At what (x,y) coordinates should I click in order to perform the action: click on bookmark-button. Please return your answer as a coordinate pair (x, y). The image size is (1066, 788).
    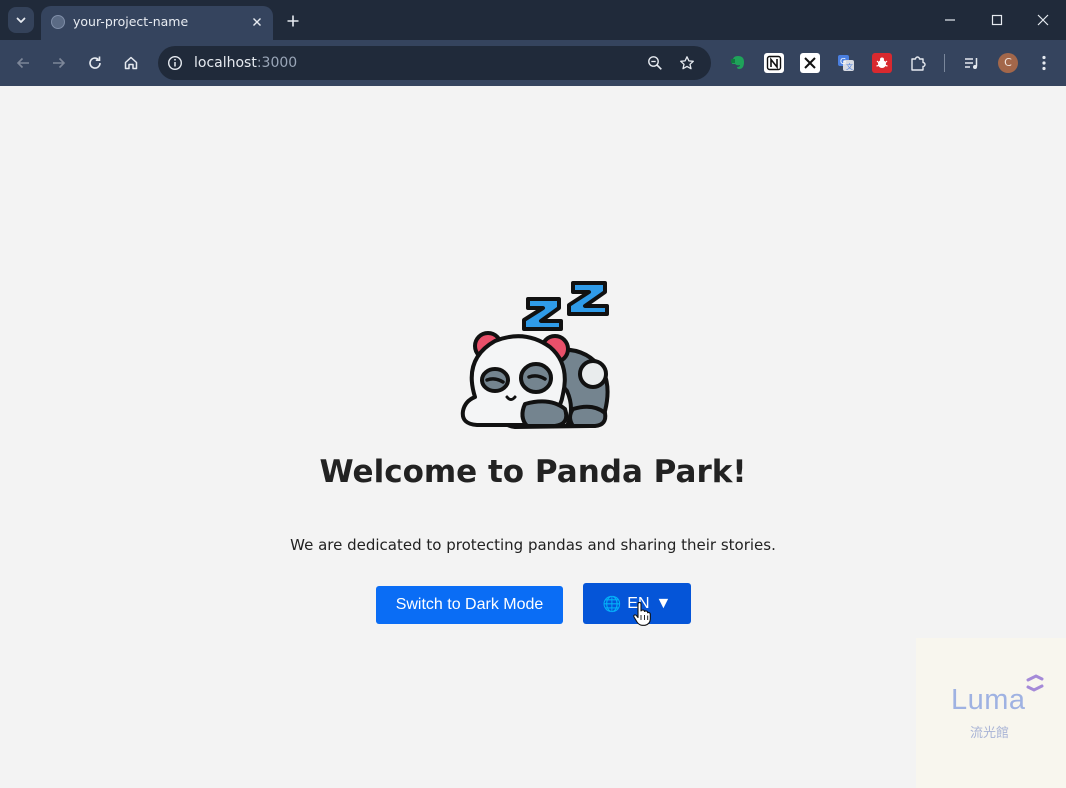
    Looking at the image, I should click on (687, 63).